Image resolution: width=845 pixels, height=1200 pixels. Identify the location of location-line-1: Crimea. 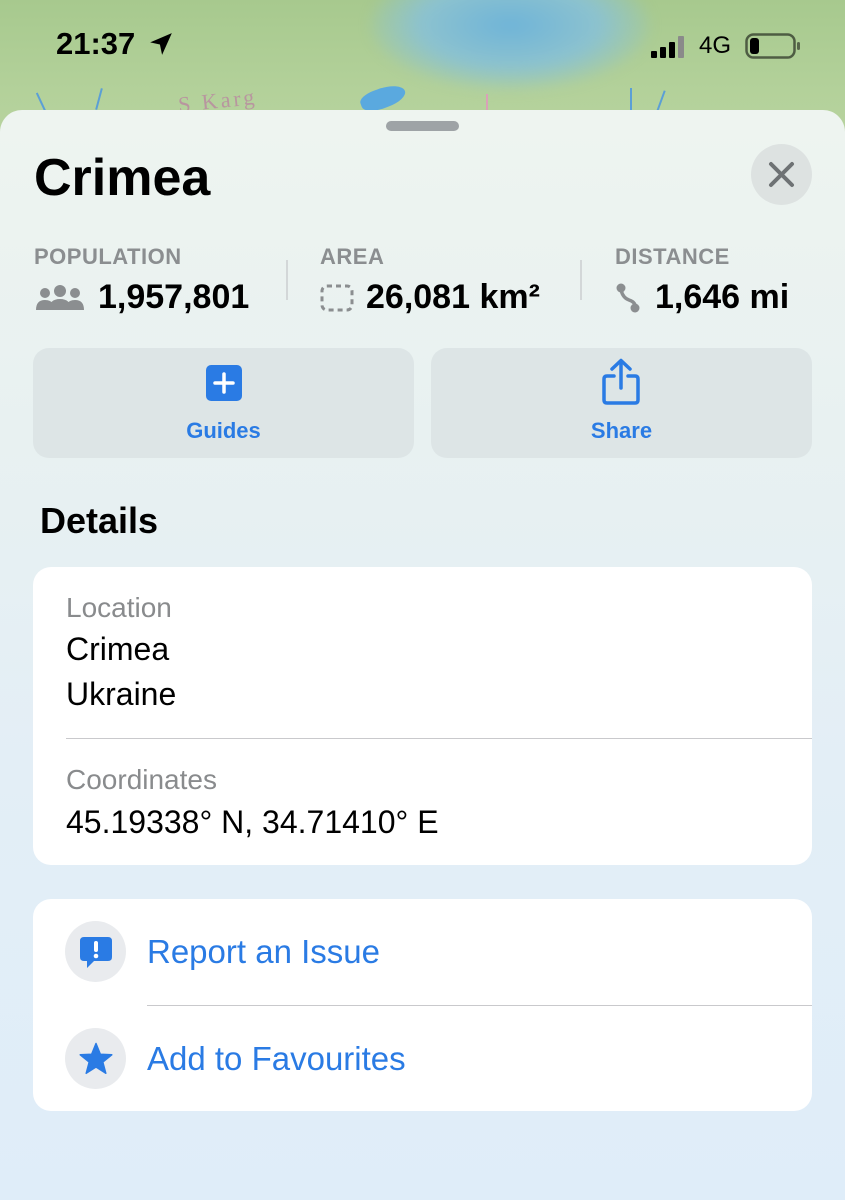
(117, 649).